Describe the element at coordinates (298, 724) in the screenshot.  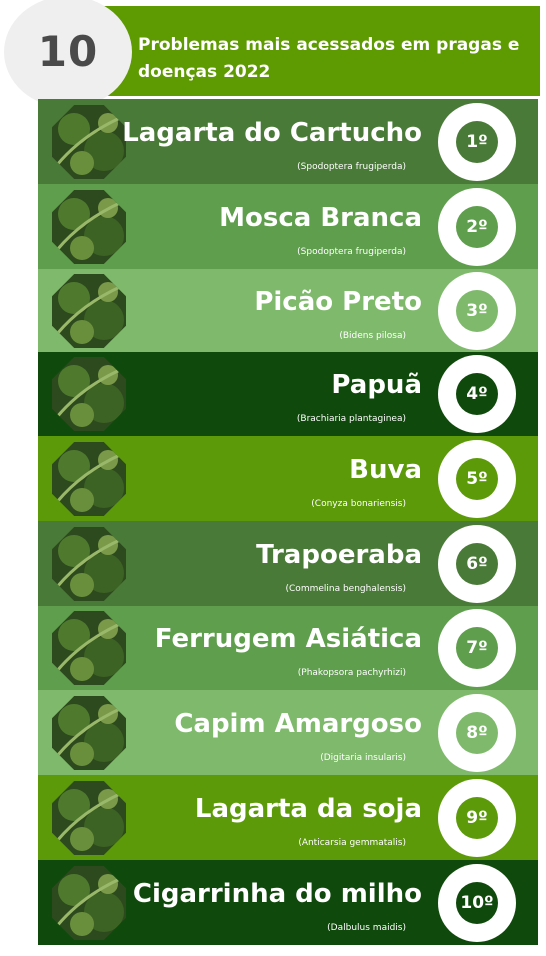
I see `pest-name: Capim Amargoso` at that location.